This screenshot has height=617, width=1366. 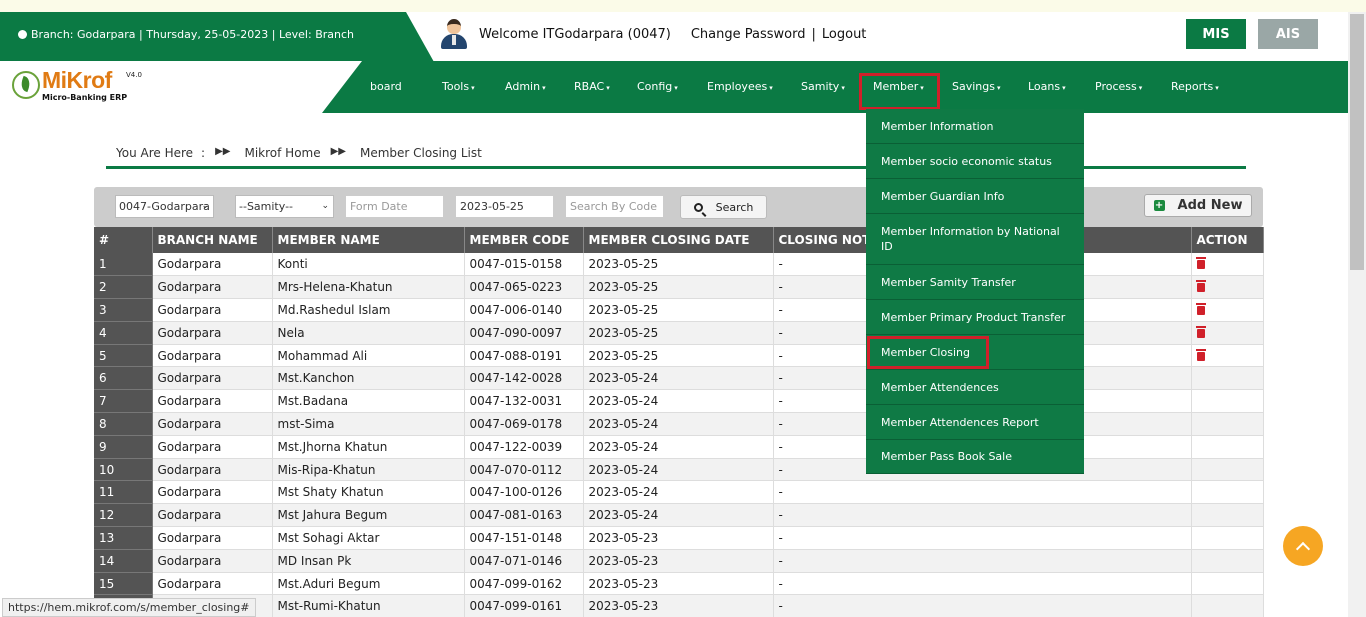 I want to click on breadcrumb-colon: :, so click(x=203, y=153).